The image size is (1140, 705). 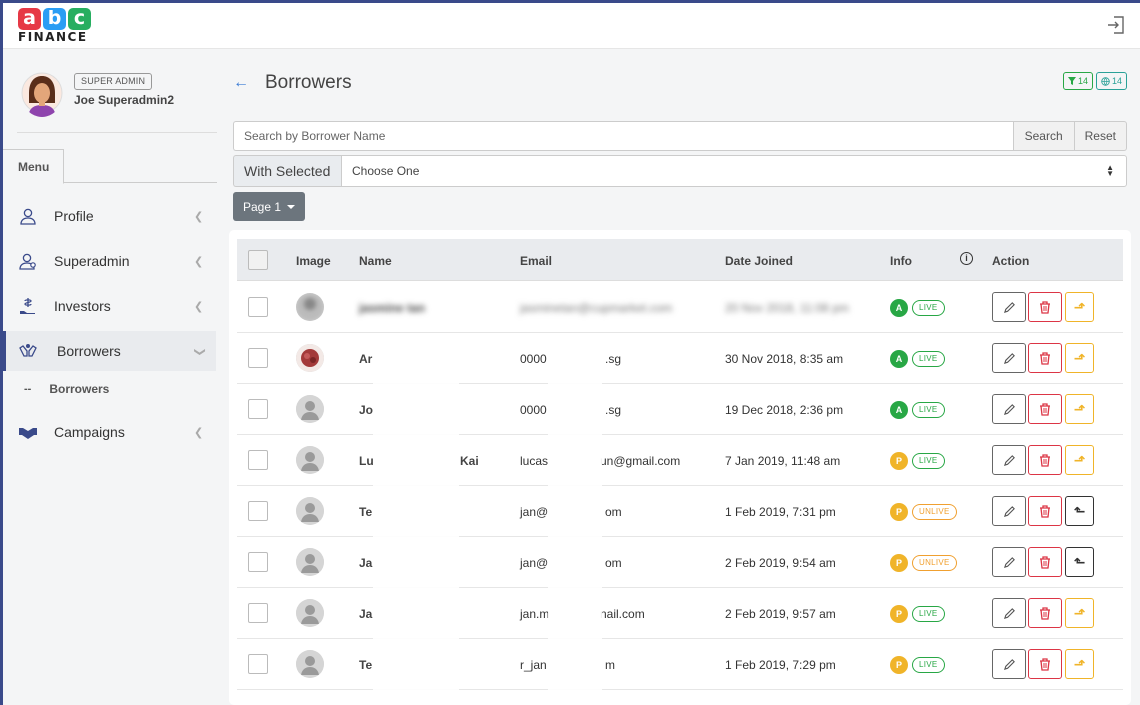 I want to click on search-button: Search, so click(x=1043, y=136).